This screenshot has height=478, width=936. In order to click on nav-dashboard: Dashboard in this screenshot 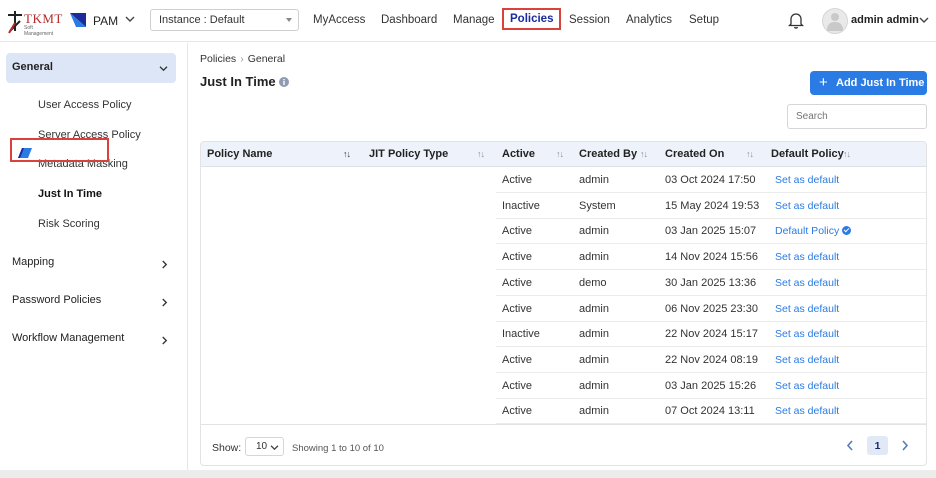, I will do `click(409, 20)`.